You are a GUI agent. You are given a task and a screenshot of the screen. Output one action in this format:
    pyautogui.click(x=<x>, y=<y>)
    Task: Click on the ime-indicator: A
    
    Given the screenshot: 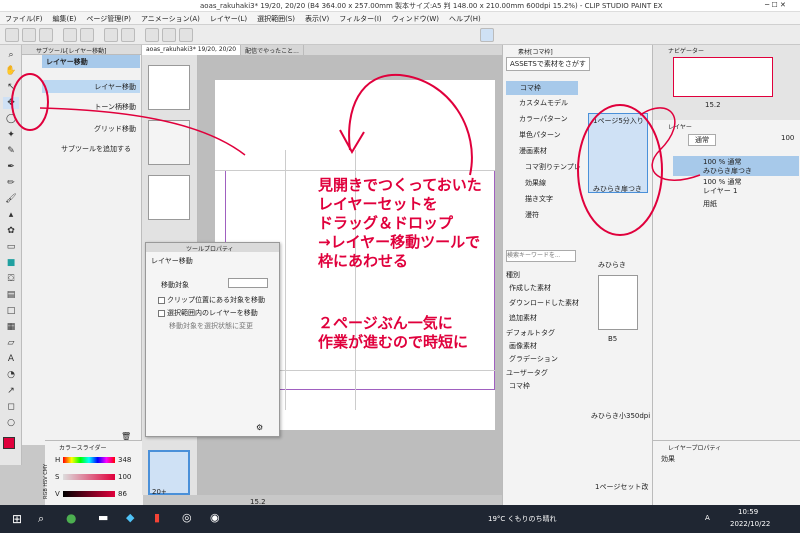 What is the action you would take?
    pyautogui.click(x=707, y=518)
    